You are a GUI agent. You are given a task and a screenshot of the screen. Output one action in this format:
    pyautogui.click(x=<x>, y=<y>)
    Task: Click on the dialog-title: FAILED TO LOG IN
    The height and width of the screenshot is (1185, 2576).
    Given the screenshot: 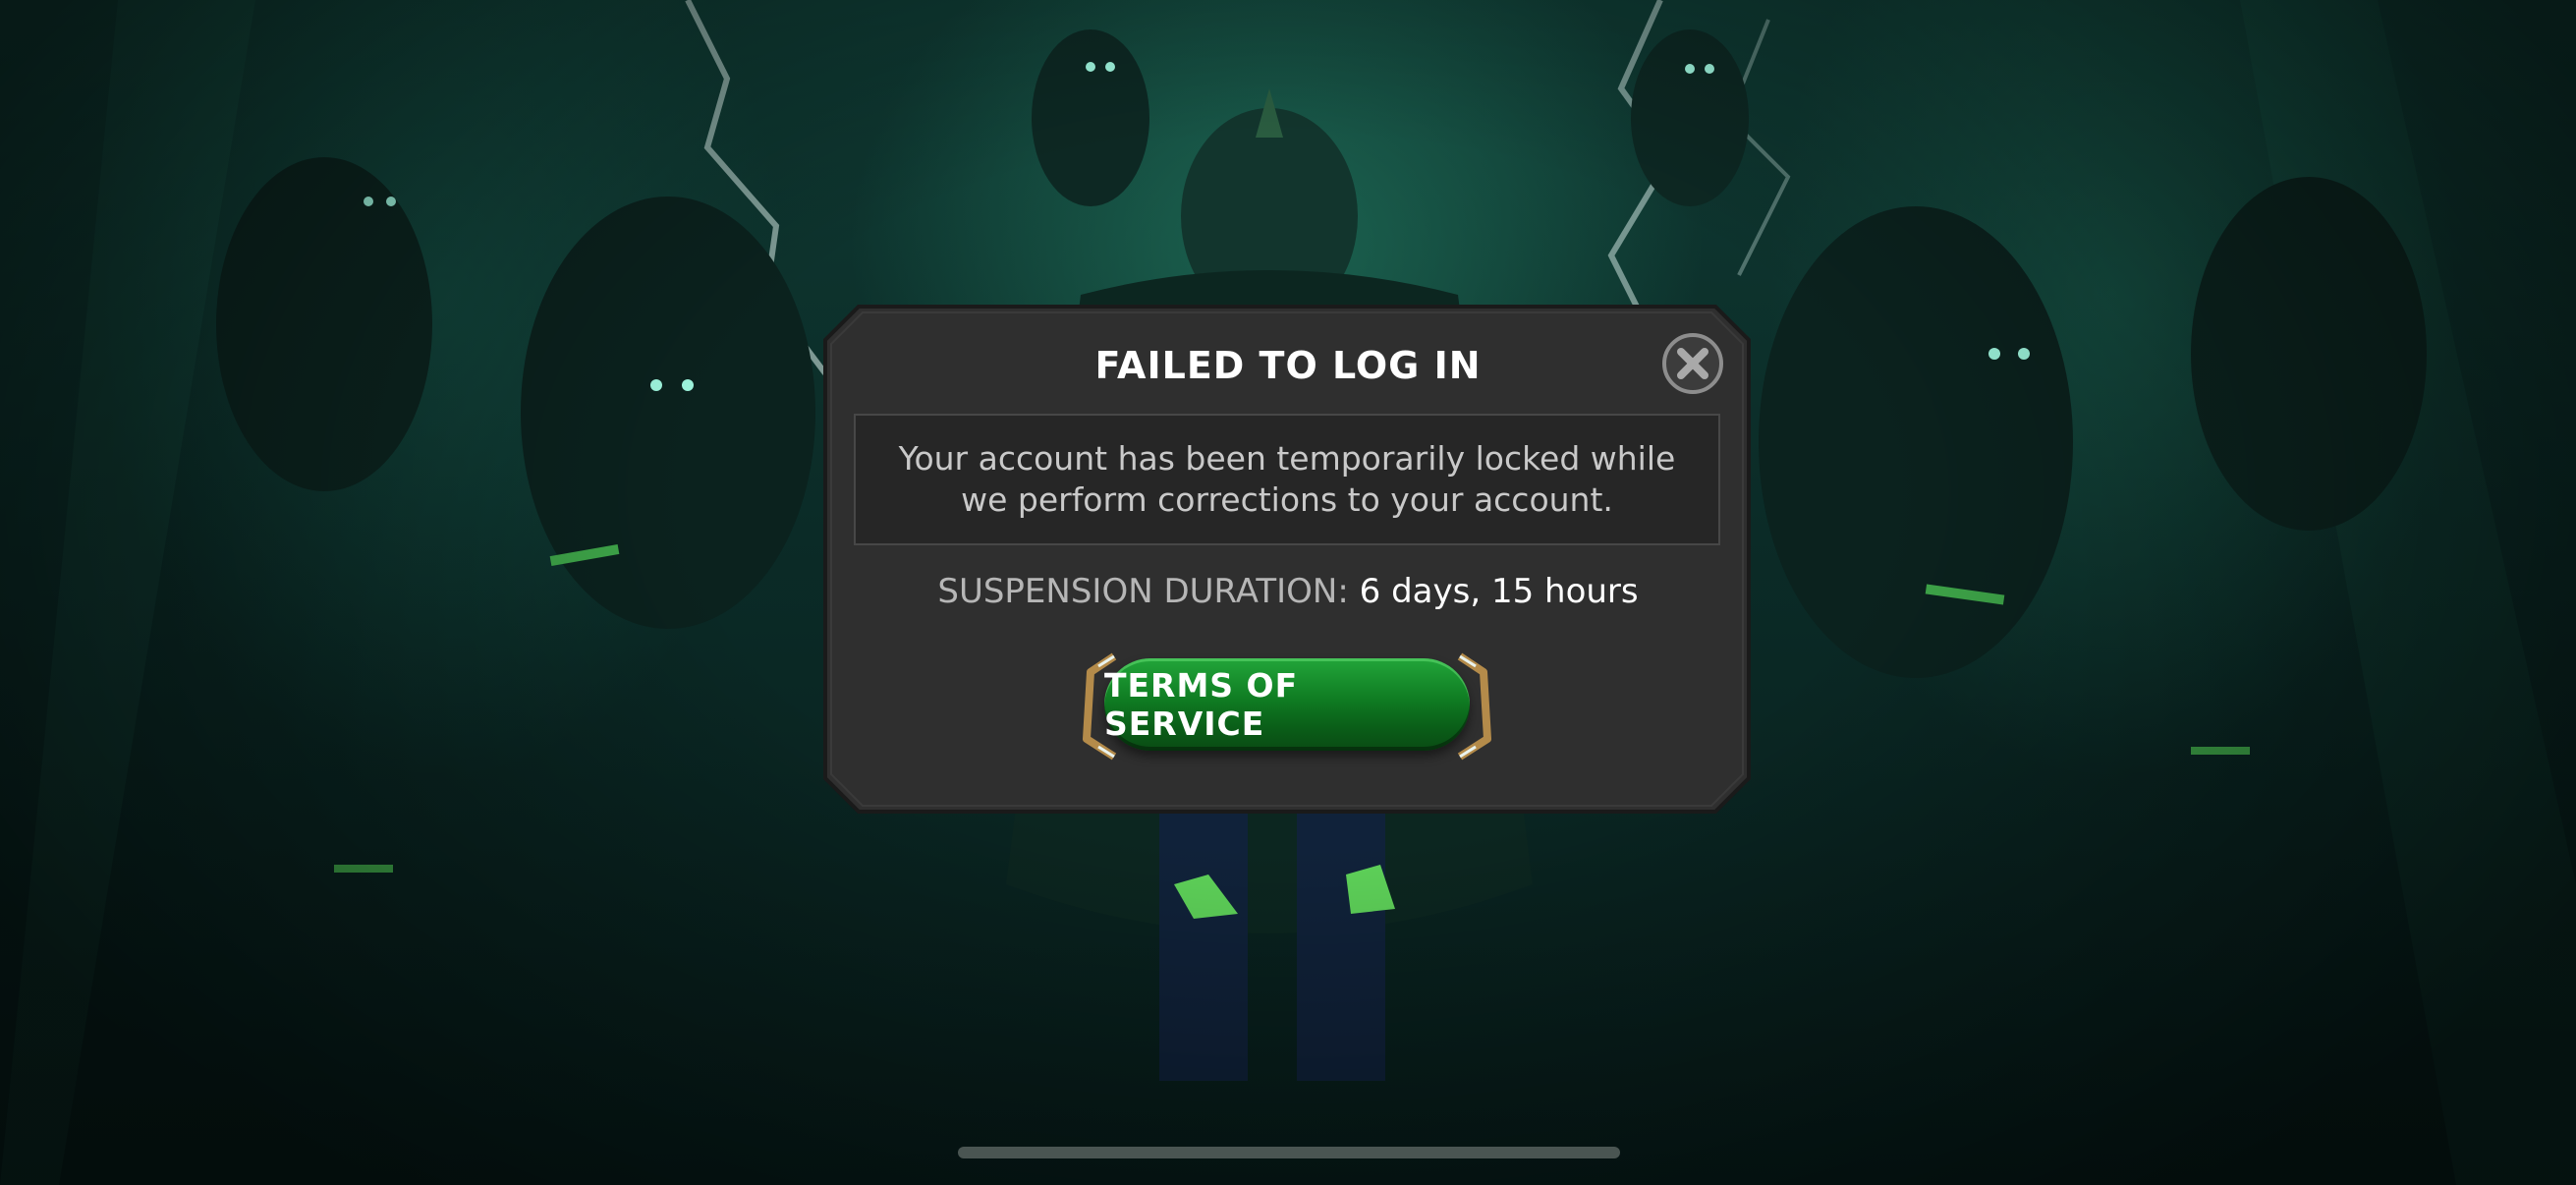 What is the action you would take?
    pyautogui.click(x=1288, y=366)
    